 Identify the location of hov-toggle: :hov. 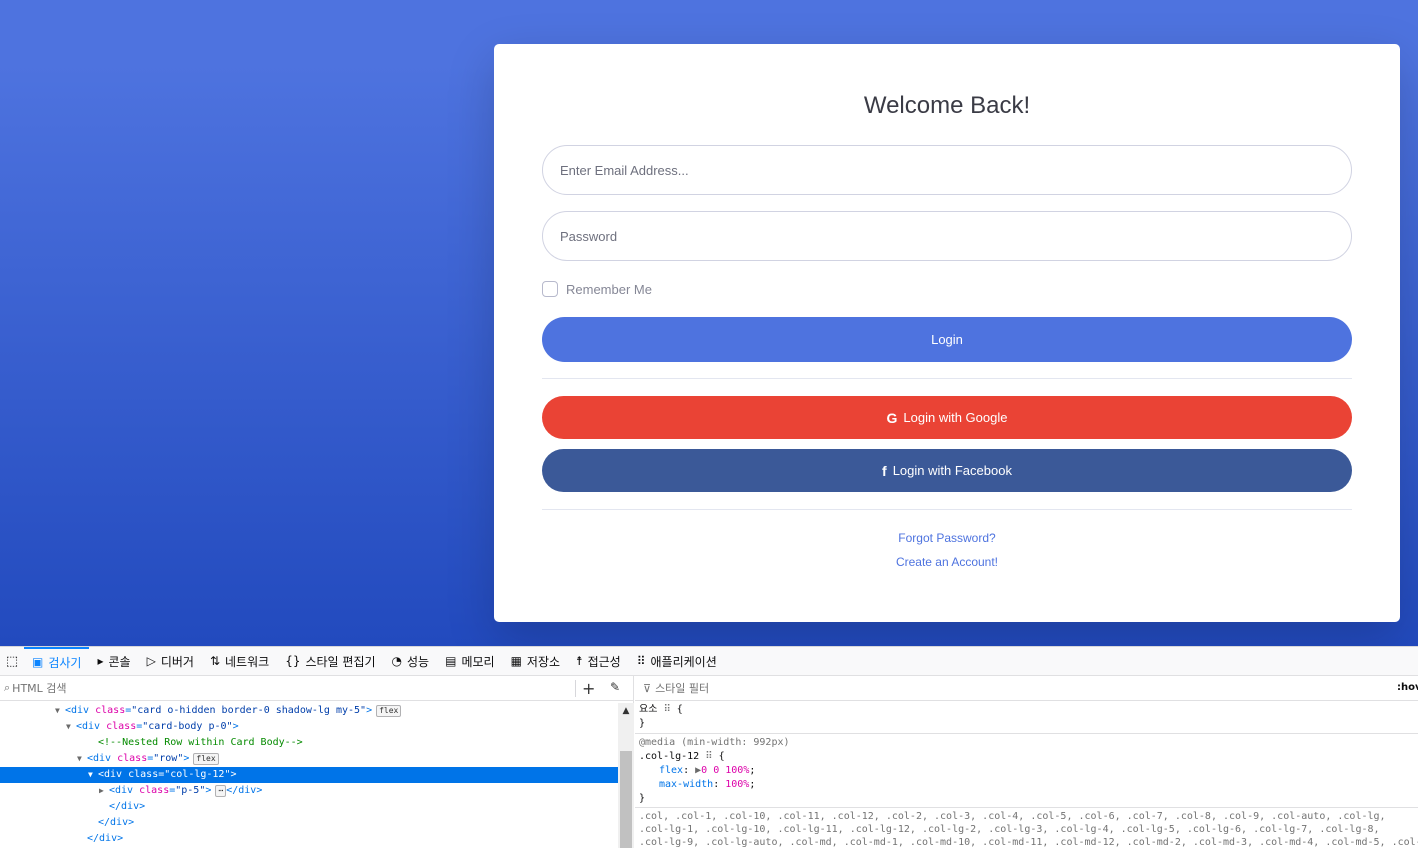
(1407, 687).